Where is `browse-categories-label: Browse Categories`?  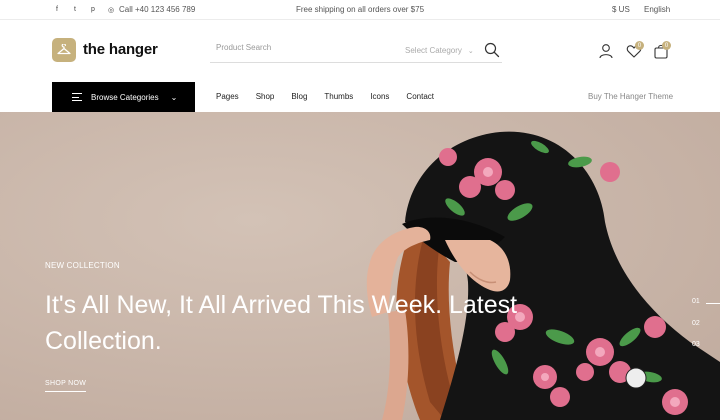
browse-categories-label: Browse Categories is located at coordinates (125, 97).